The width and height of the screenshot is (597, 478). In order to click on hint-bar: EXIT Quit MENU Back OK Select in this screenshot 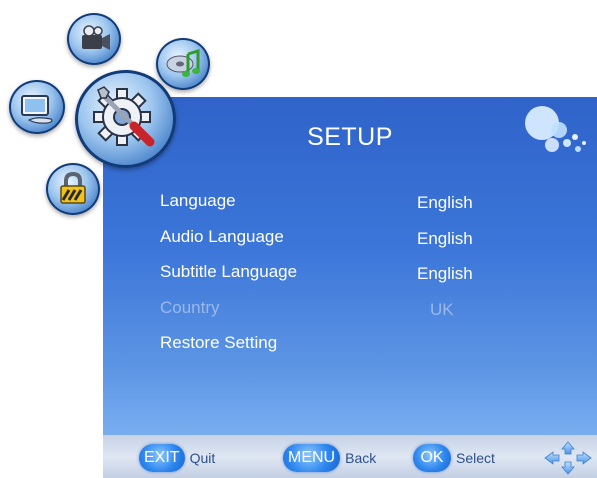, I will do `click(350, 456)`.